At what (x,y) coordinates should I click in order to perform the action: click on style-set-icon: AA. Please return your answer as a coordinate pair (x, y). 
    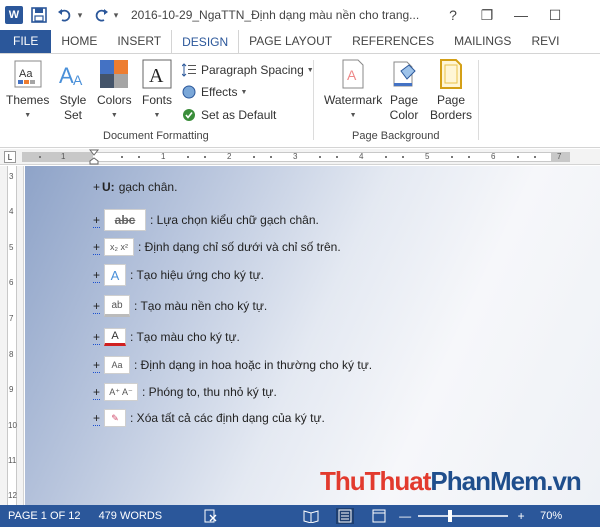
    Looking at the image, I should click on (73, 74).